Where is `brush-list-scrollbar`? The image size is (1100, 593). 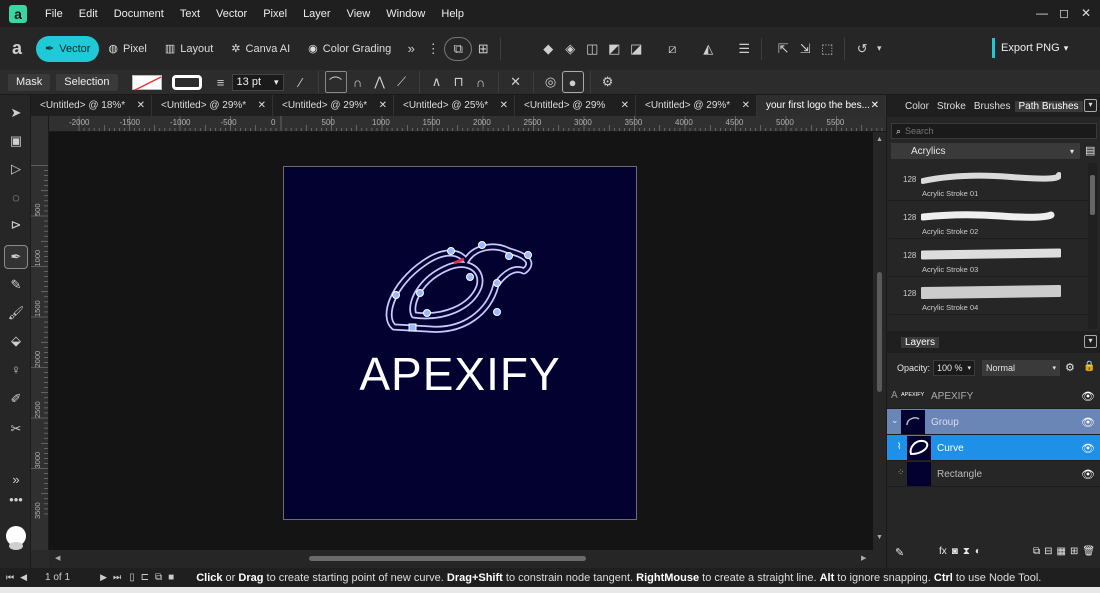
brush-list-scrollbar is located at coordinates (1092, 246).